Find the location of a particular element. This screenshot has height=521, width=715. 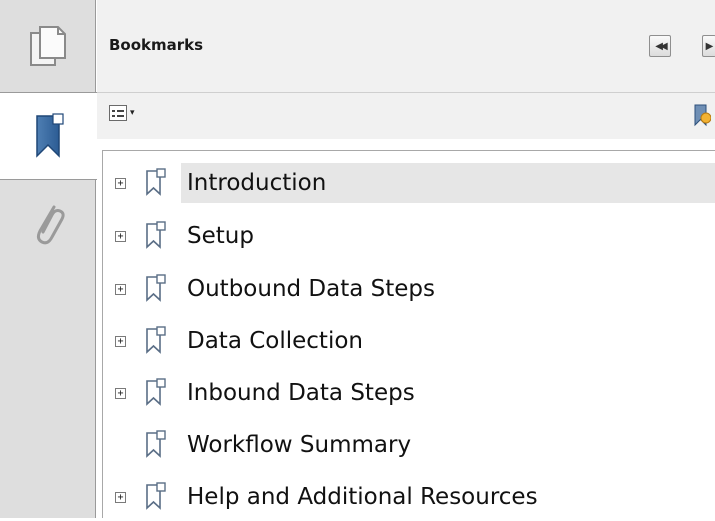

bookmarks-toolbar: ▾ is located at coordinates (406, 116).